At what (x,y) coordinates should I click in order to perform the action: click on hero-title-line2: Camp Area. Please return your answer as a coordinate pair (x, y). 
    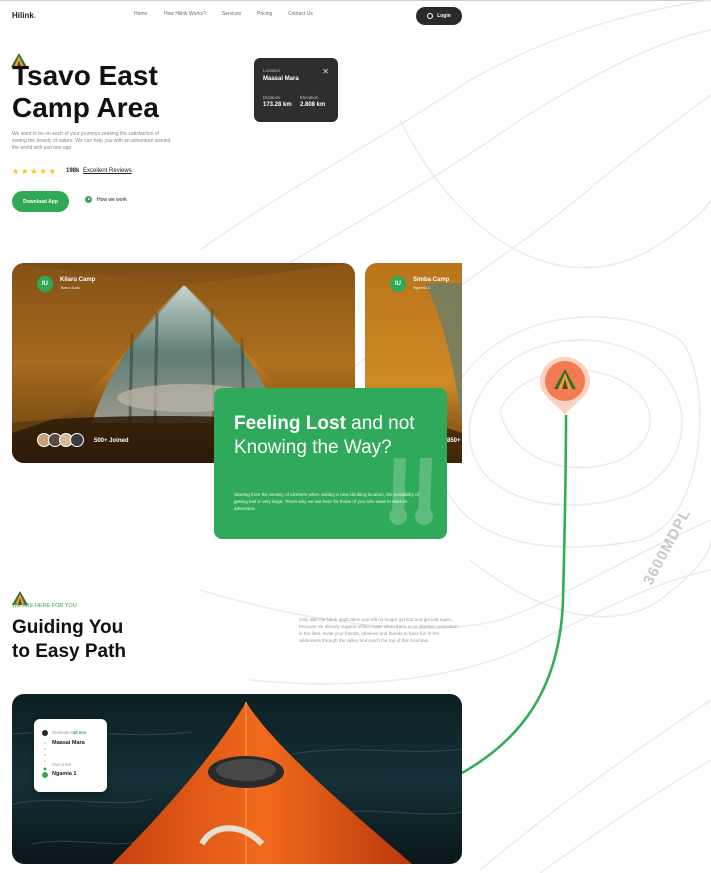
    Looking at the image, I should click on (85, 107).